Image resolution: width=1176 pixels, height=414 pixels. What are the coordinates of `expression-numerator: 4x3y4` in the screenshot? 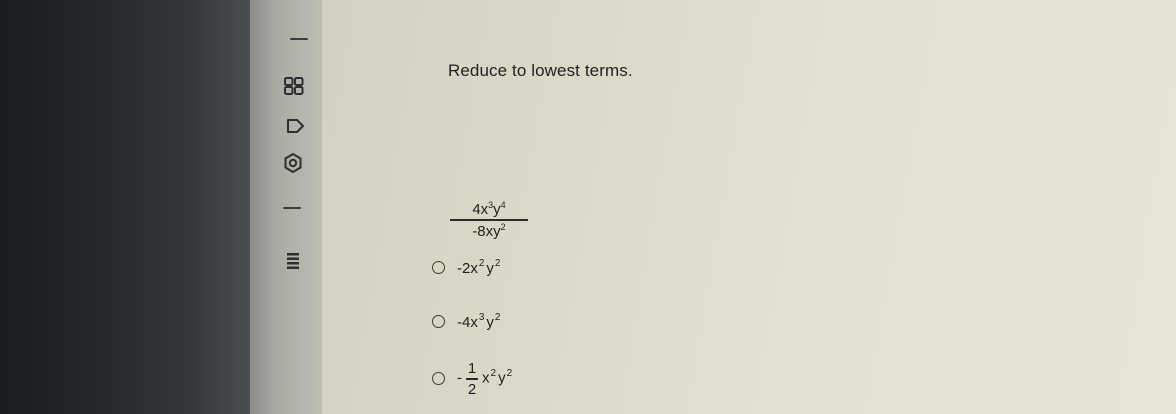 It's located at (489, 209).